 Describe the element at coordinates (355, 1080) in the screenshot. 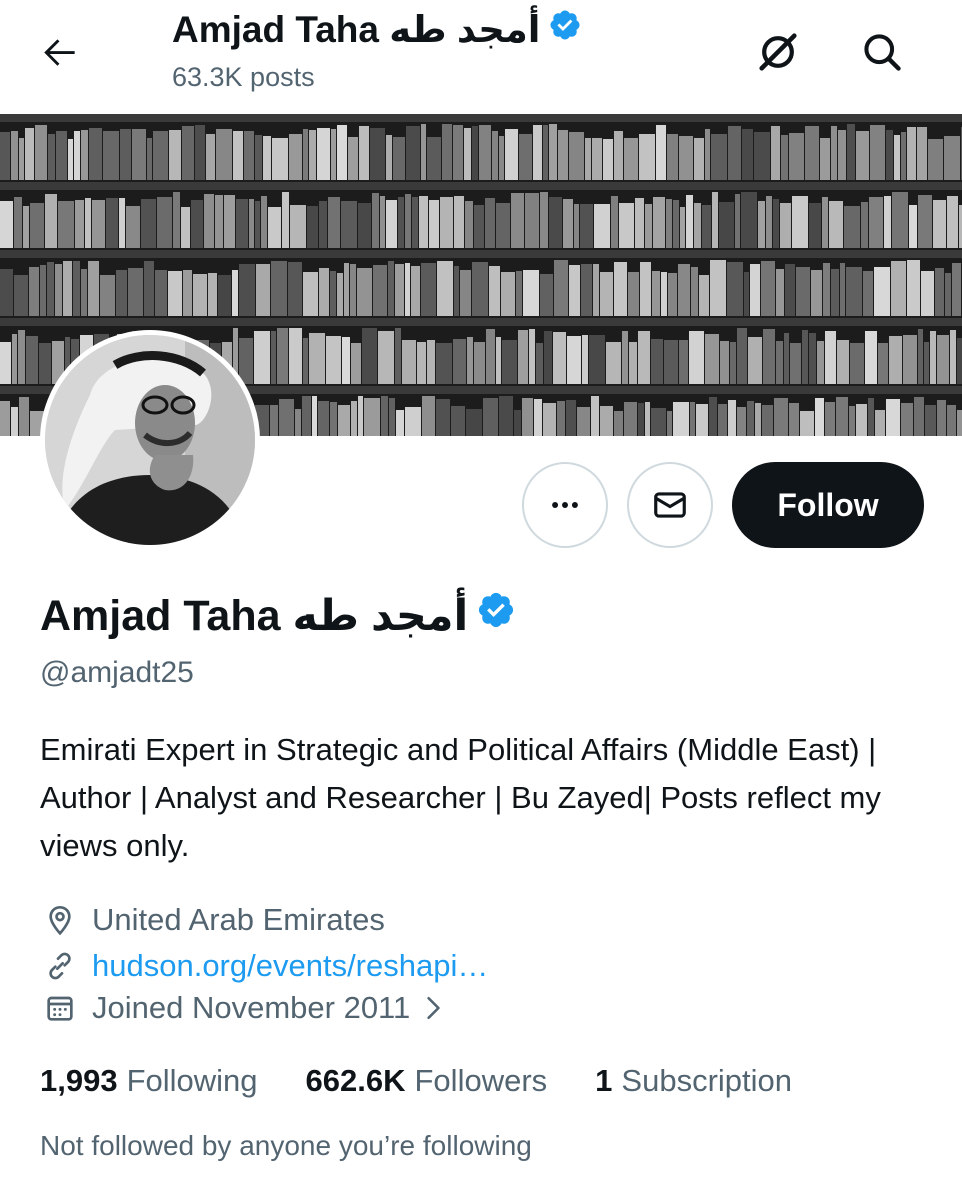

I see `followers-count: 662.6K` at that location.